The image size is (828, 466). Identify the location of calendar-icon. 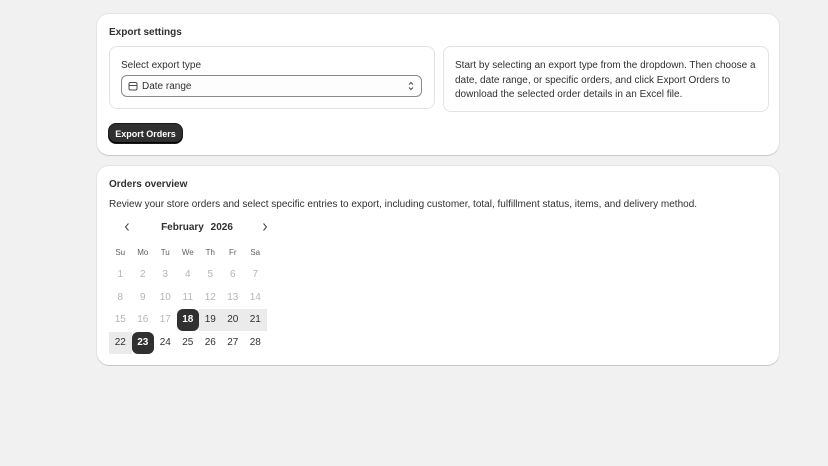
(133, 86).